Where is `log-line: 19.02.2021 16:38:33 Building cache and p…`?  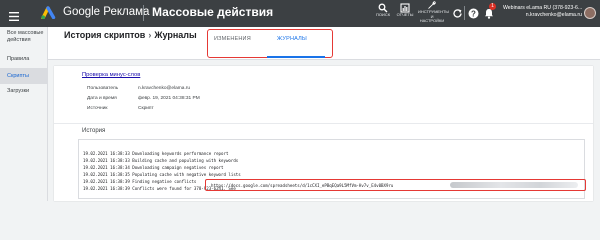
log-line: 19.02.2021 16:38:33 Building cache and p… is located at coordinates (161, 160).